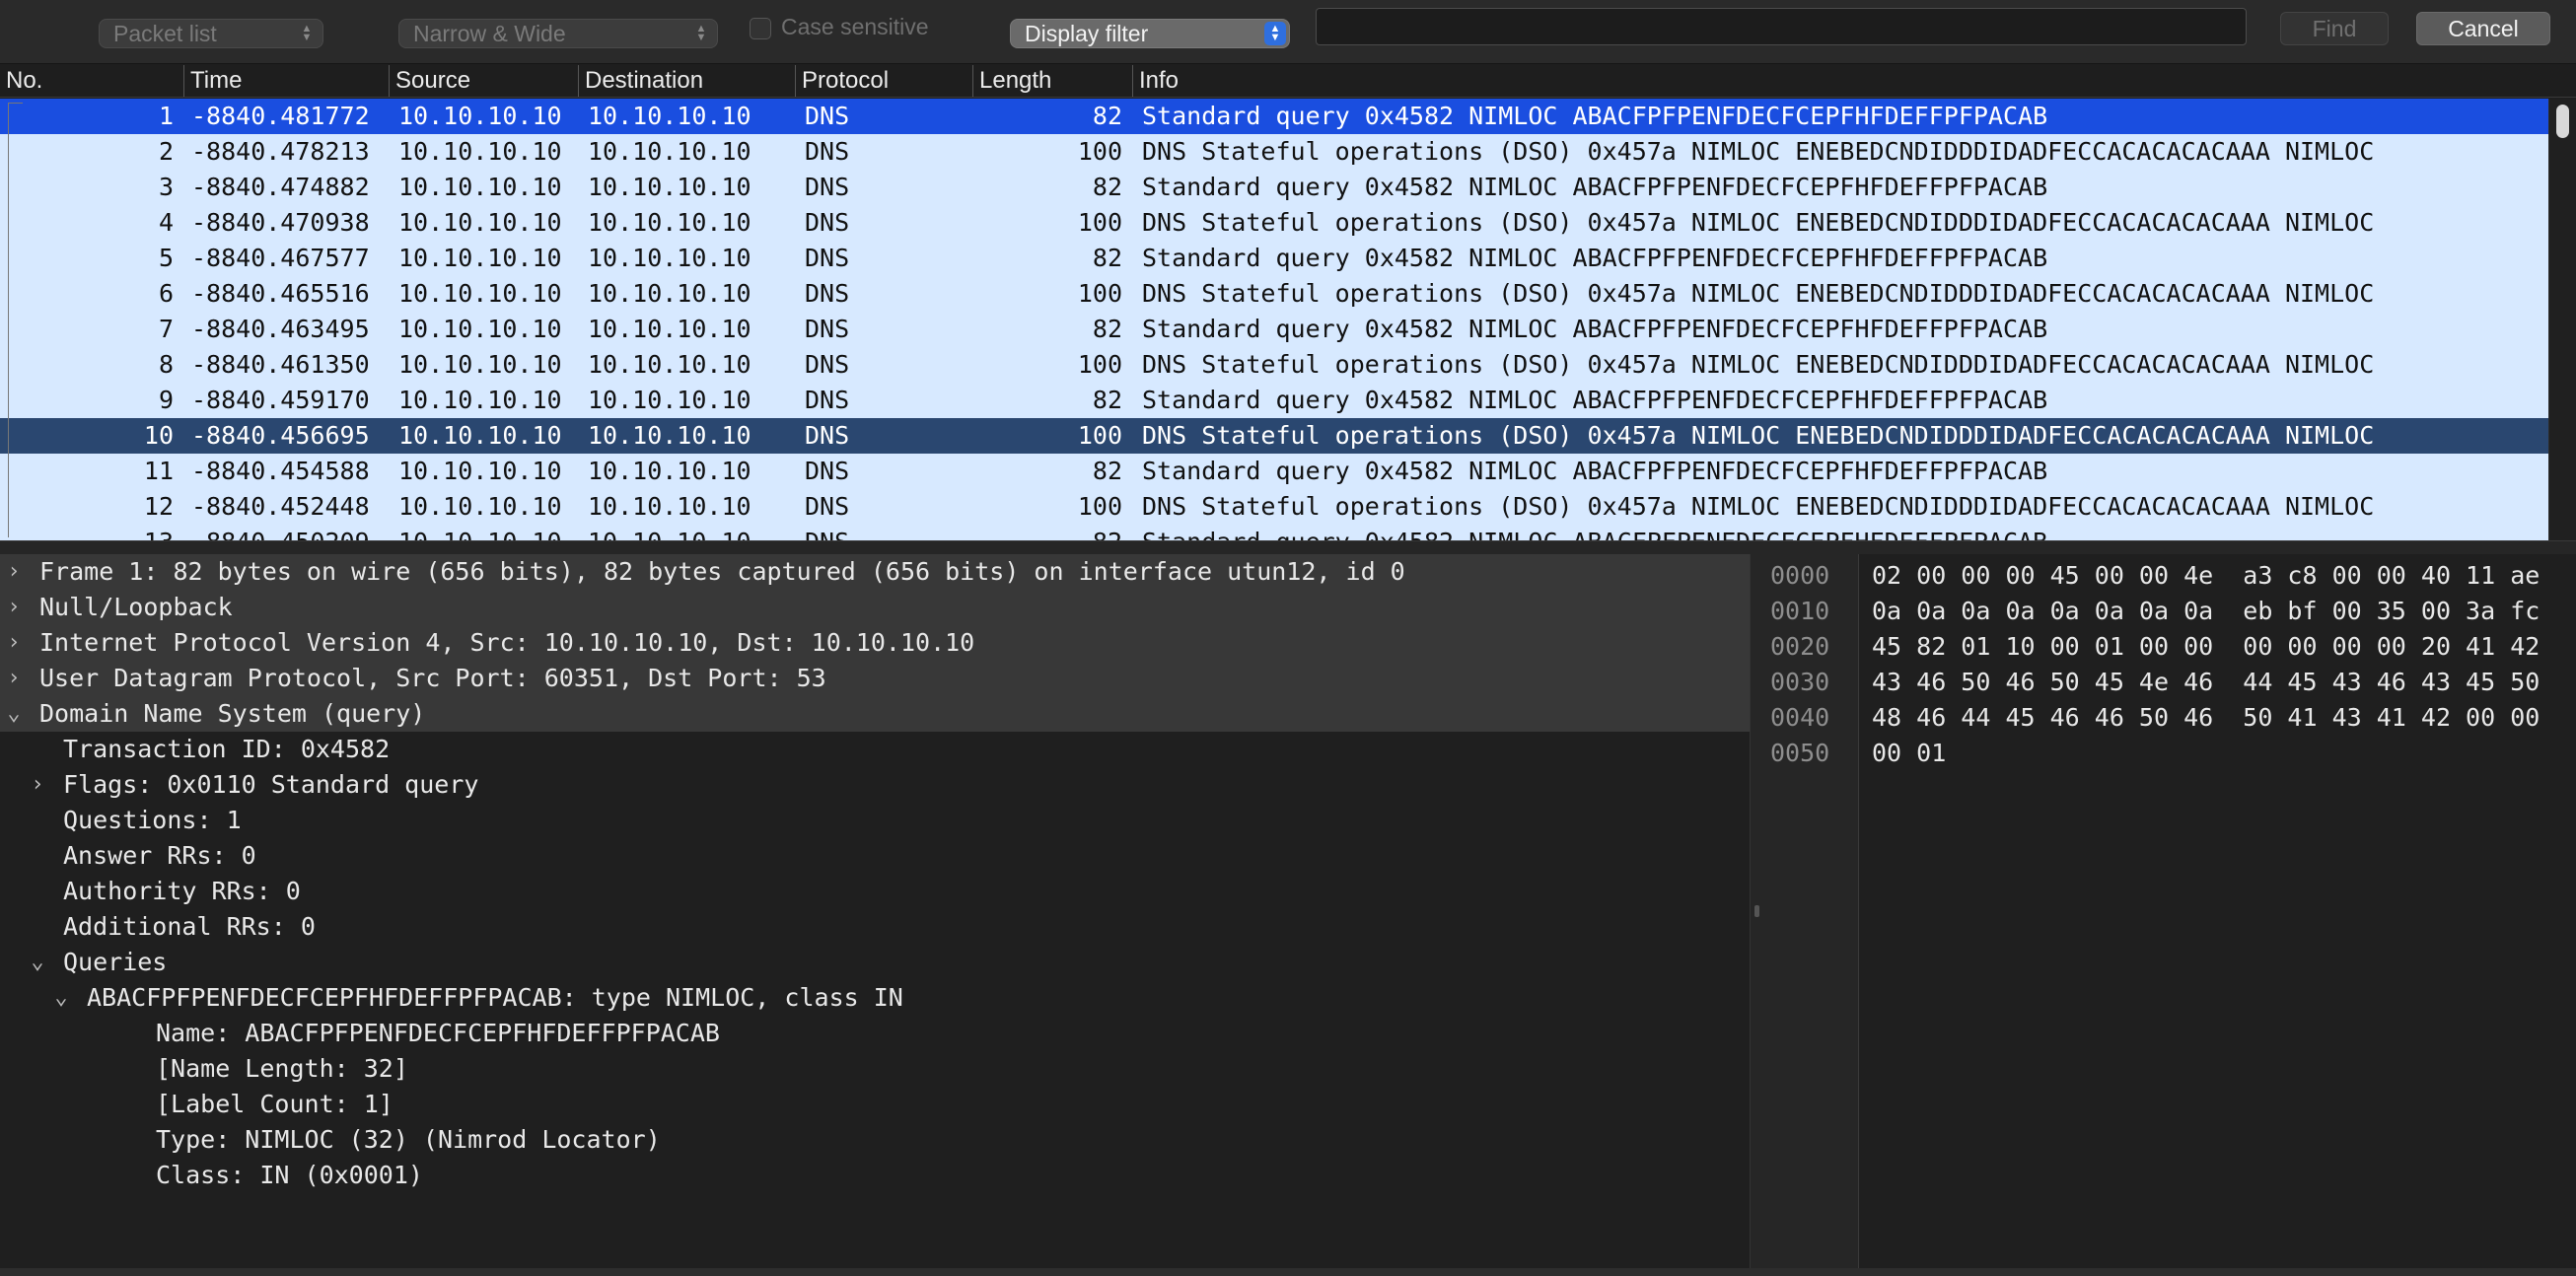 The width and height of the screenshot is (2576, 1276). I want to click on tree-node: Answer RRs: 0, so click(875, 856).